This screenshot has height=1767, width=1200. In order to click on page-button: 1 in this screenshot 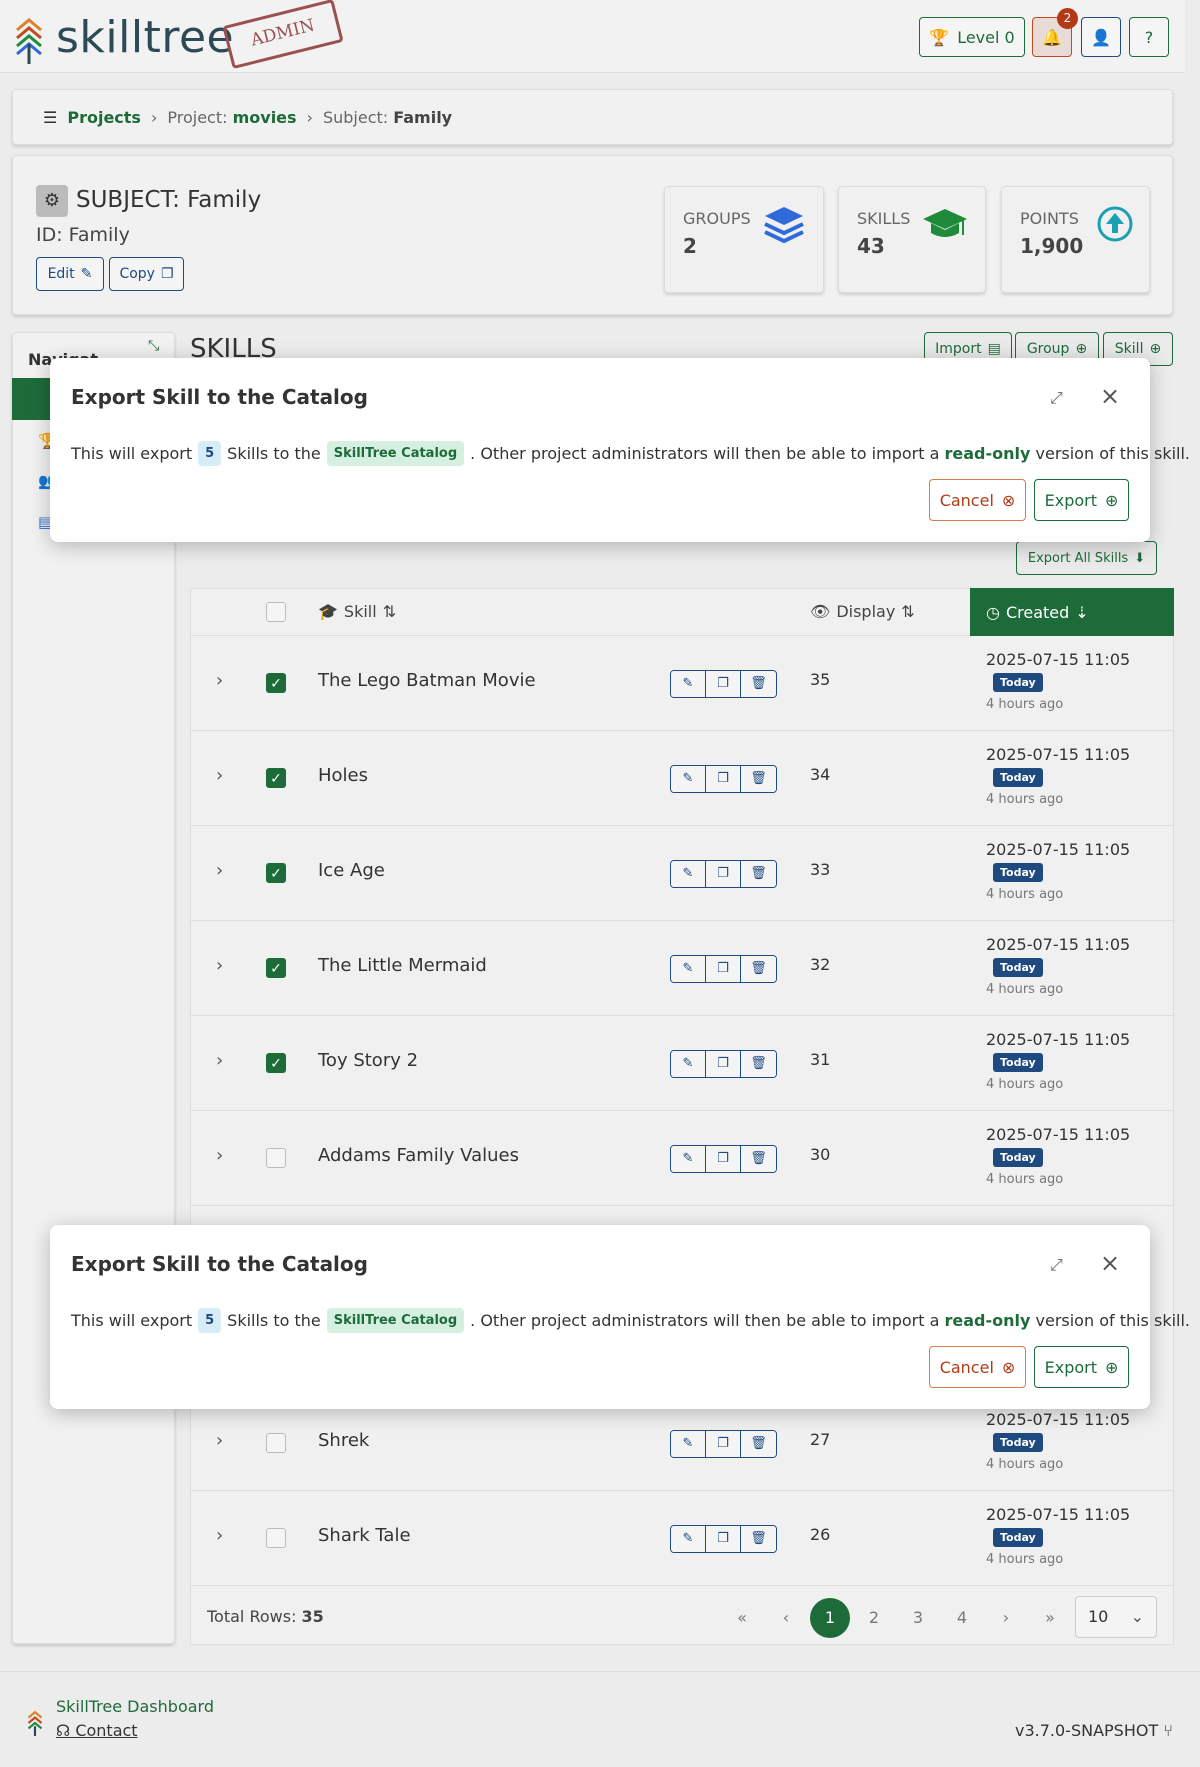, I will do `click(830, 1618)`.